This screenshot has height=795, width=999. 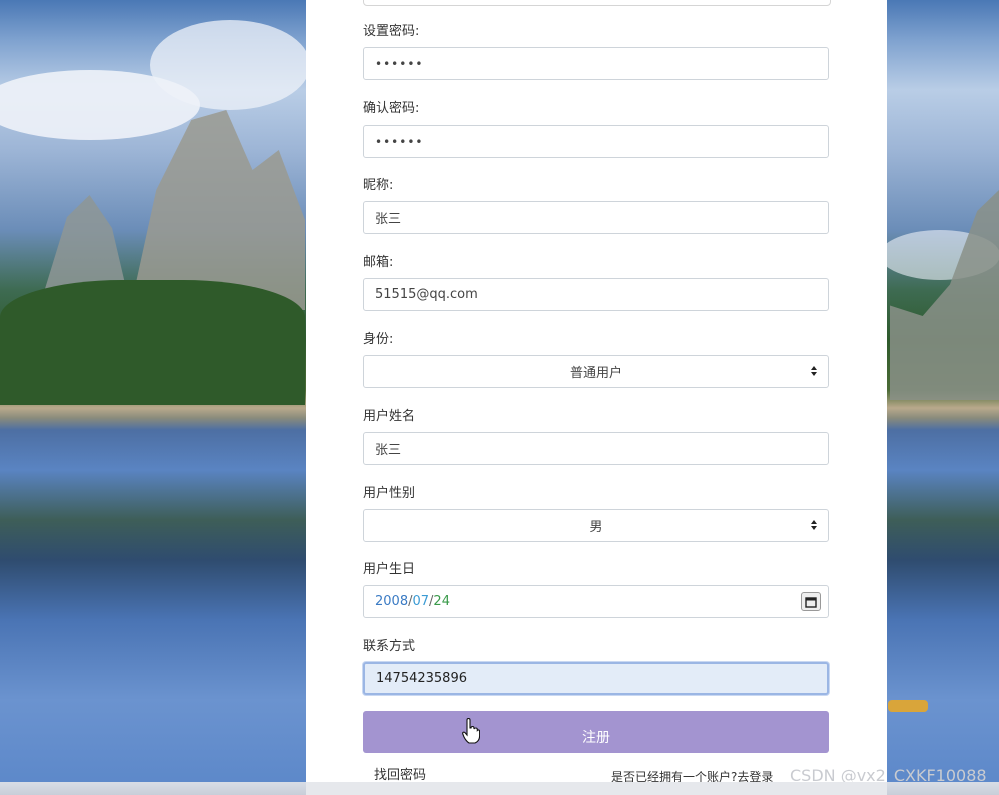 What do you see at coordinates (399, 63) in the screenshot?
I see `set-password-value: ••••••` at bounding box center [399, 63].